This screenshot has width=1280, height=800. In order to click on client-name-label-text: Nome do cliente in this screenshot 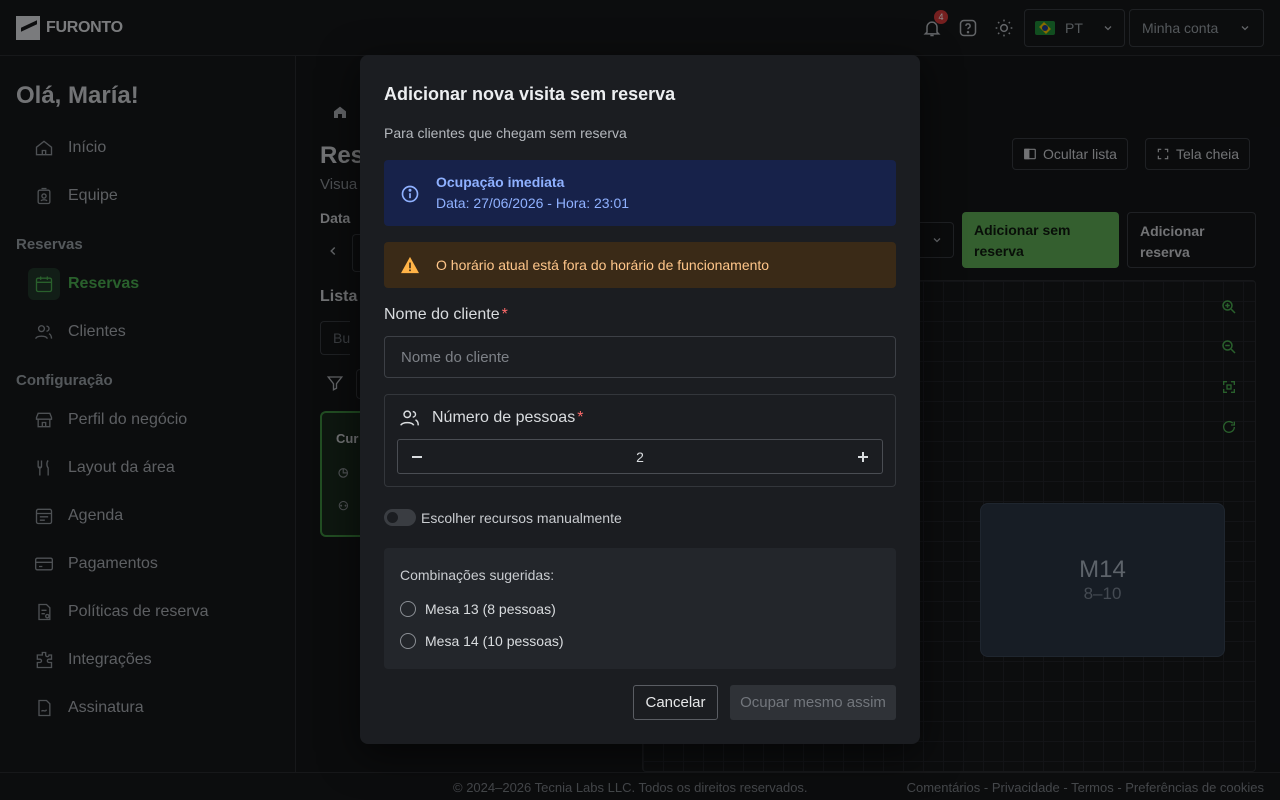, I will do `click(442, 314)`.